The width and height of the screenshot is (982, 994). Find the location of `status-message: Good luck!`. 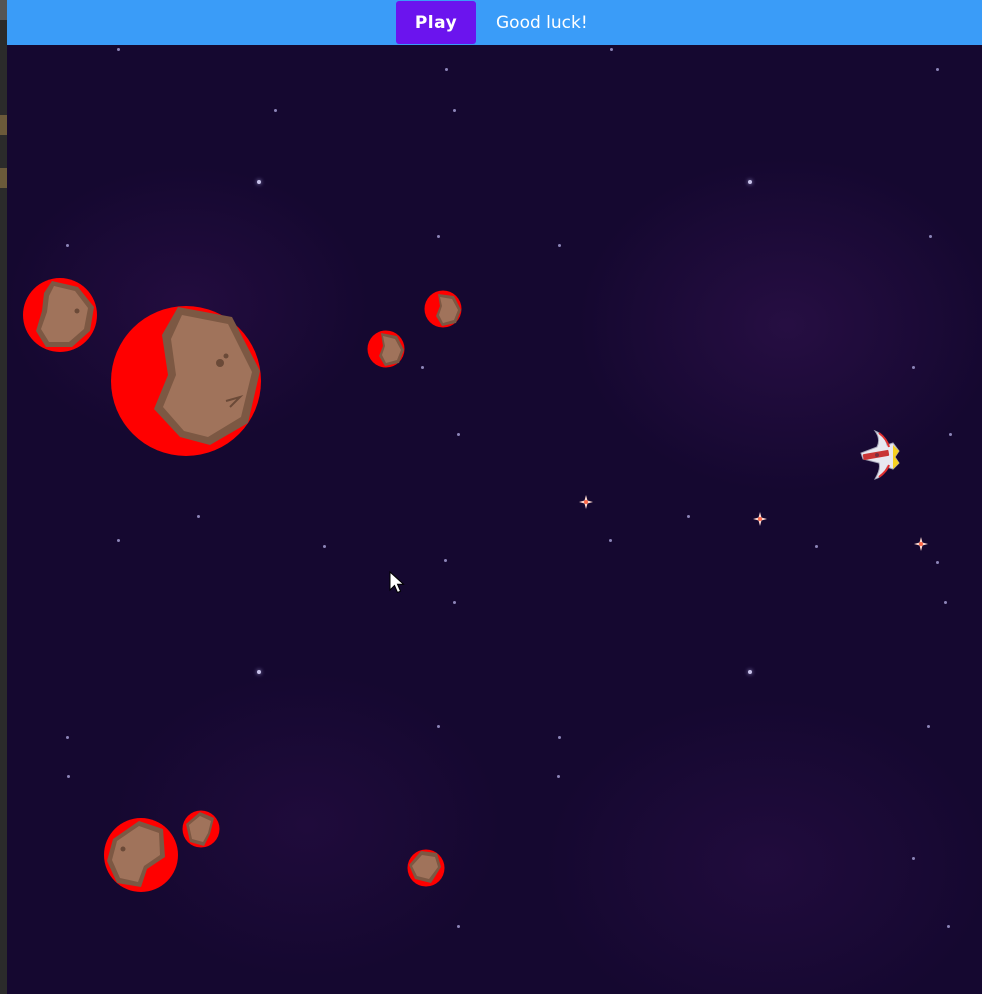

status-message: Good luck! is located at coordinates (542, 23).